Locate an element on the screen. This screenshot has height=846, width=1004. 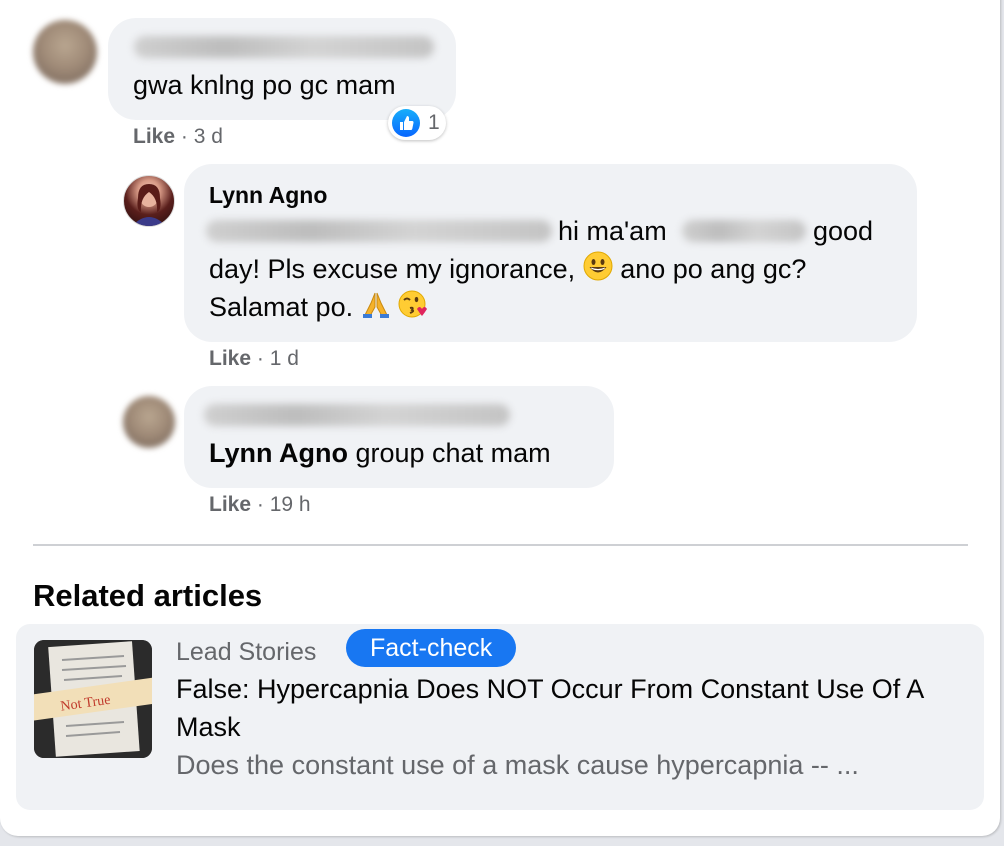
fact-check-badge: Fact-check is located at coordinates (431, 648).